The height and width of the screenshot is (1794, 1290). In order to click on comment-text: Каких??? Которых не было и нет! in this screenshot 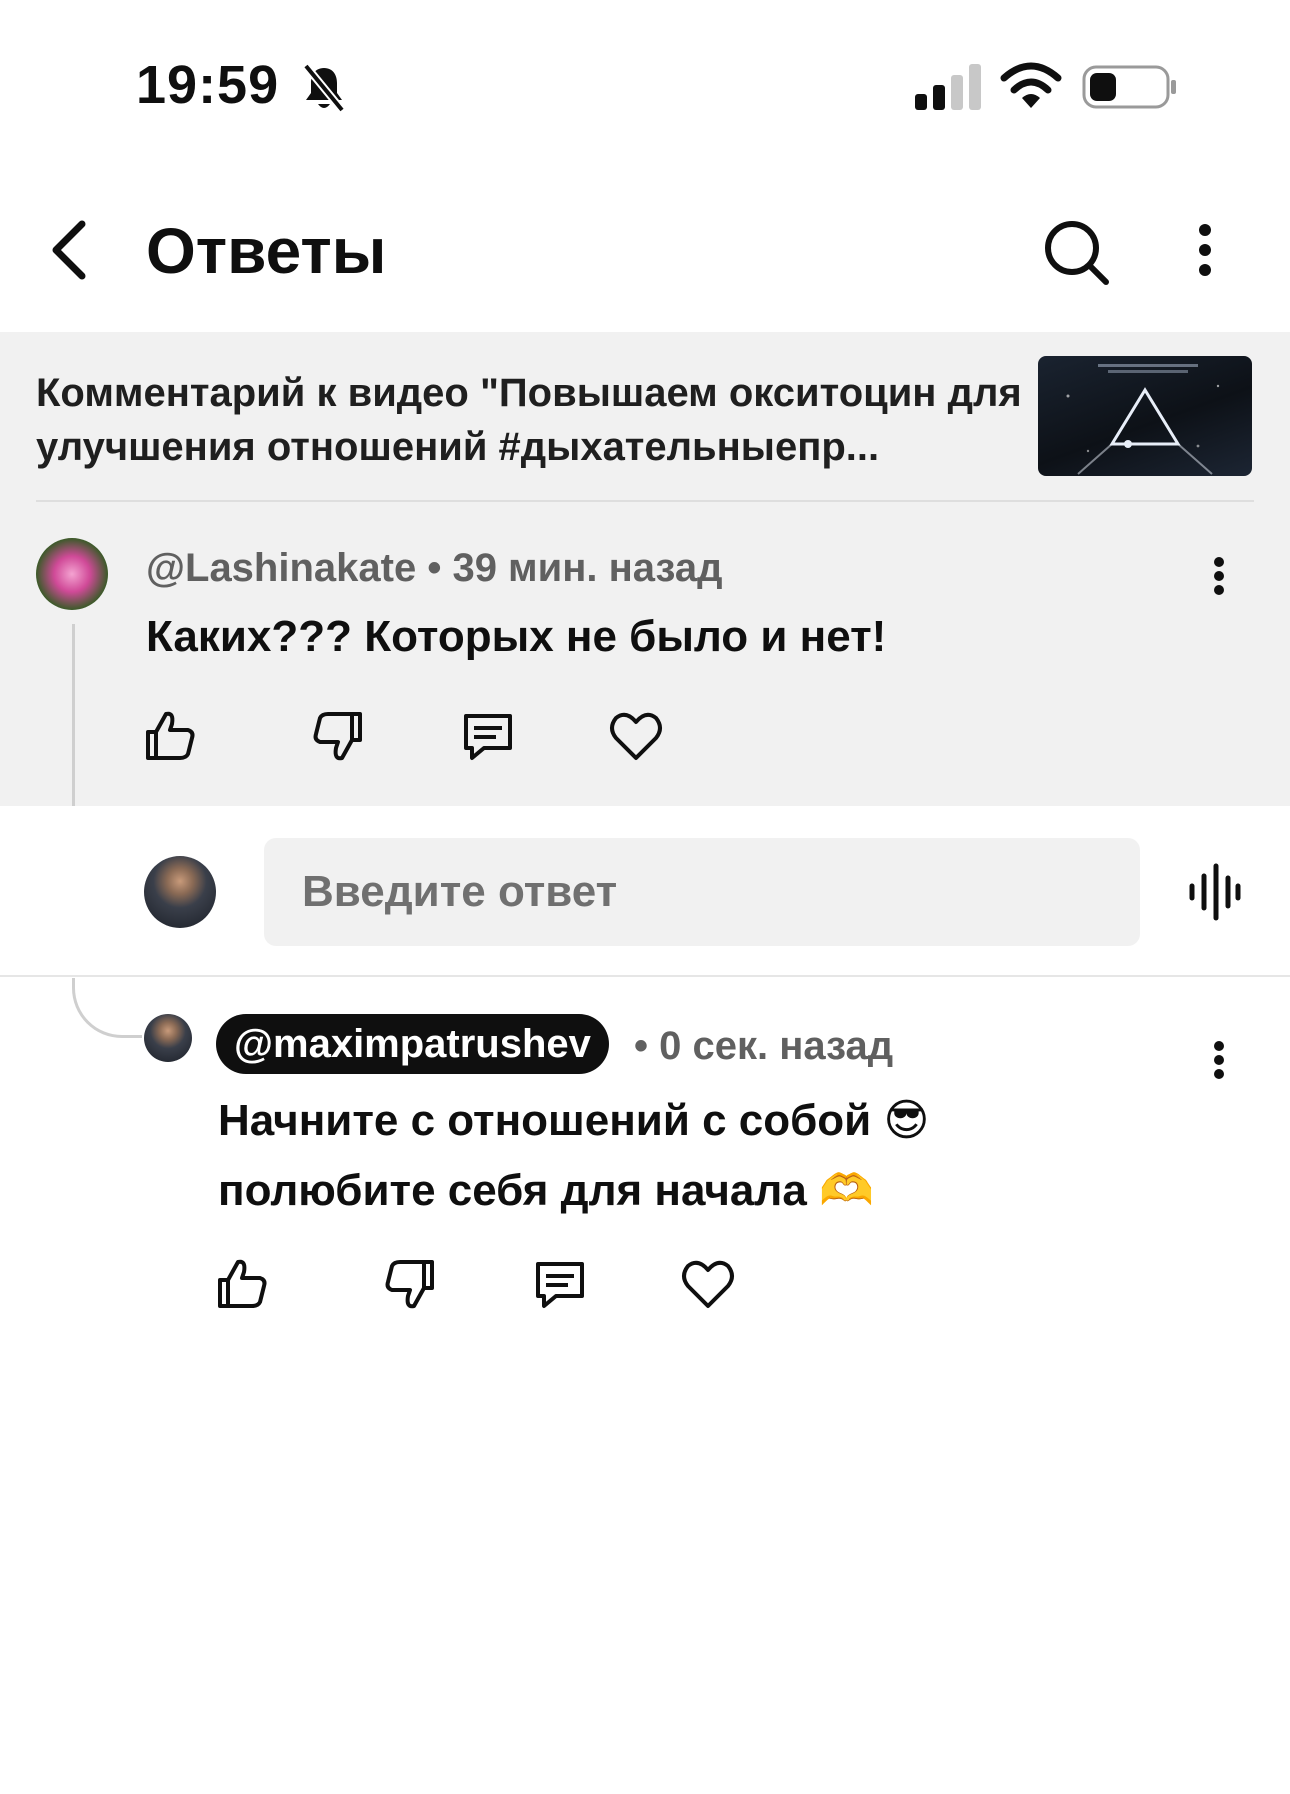, I will do `click(516, 636)`.